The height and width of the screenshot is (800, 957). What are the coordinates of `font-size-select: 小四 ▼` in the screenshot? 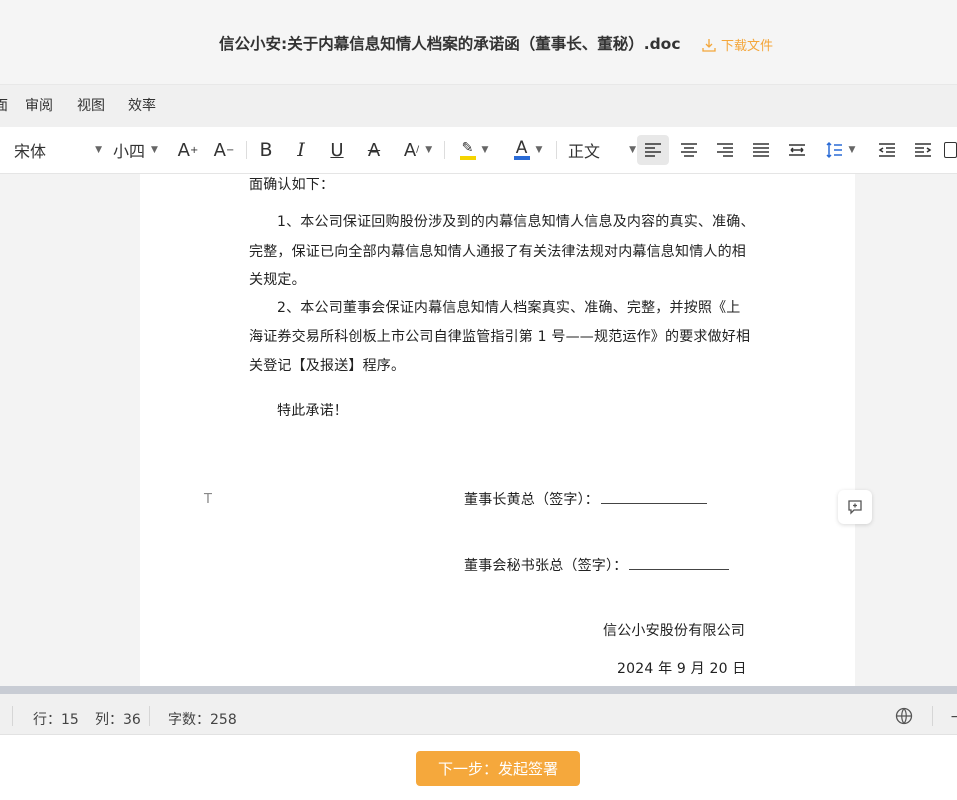 It's located at (139, 150).